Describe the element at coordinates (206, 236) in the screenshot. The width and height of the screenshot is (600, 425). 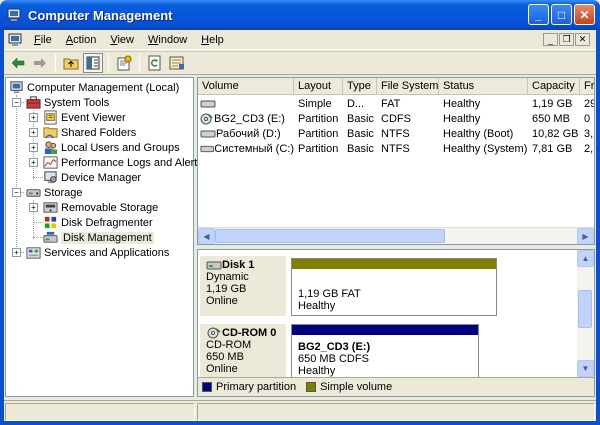
I see `scroll-left-button: ◀` at that location.